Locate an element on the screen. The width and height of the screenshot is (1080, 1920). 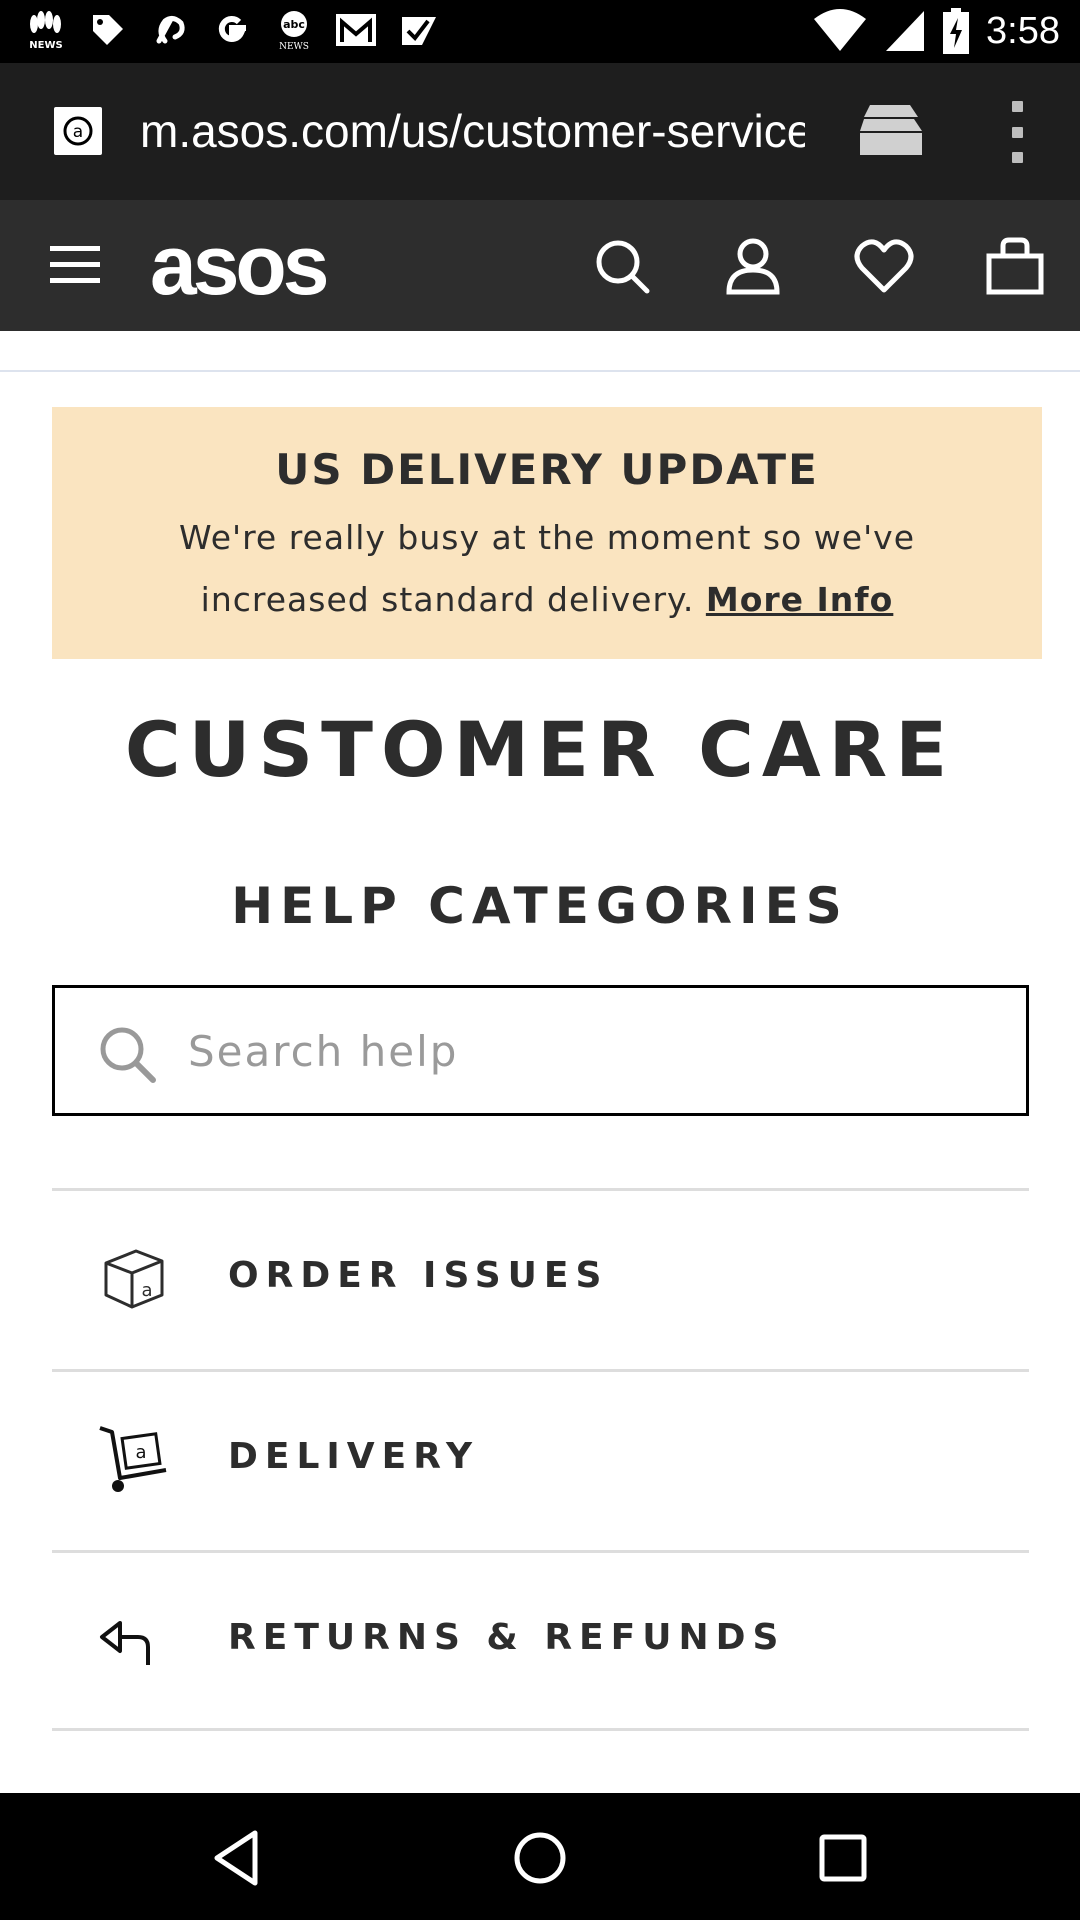
home-icon is located at coordinates (540, 1858).